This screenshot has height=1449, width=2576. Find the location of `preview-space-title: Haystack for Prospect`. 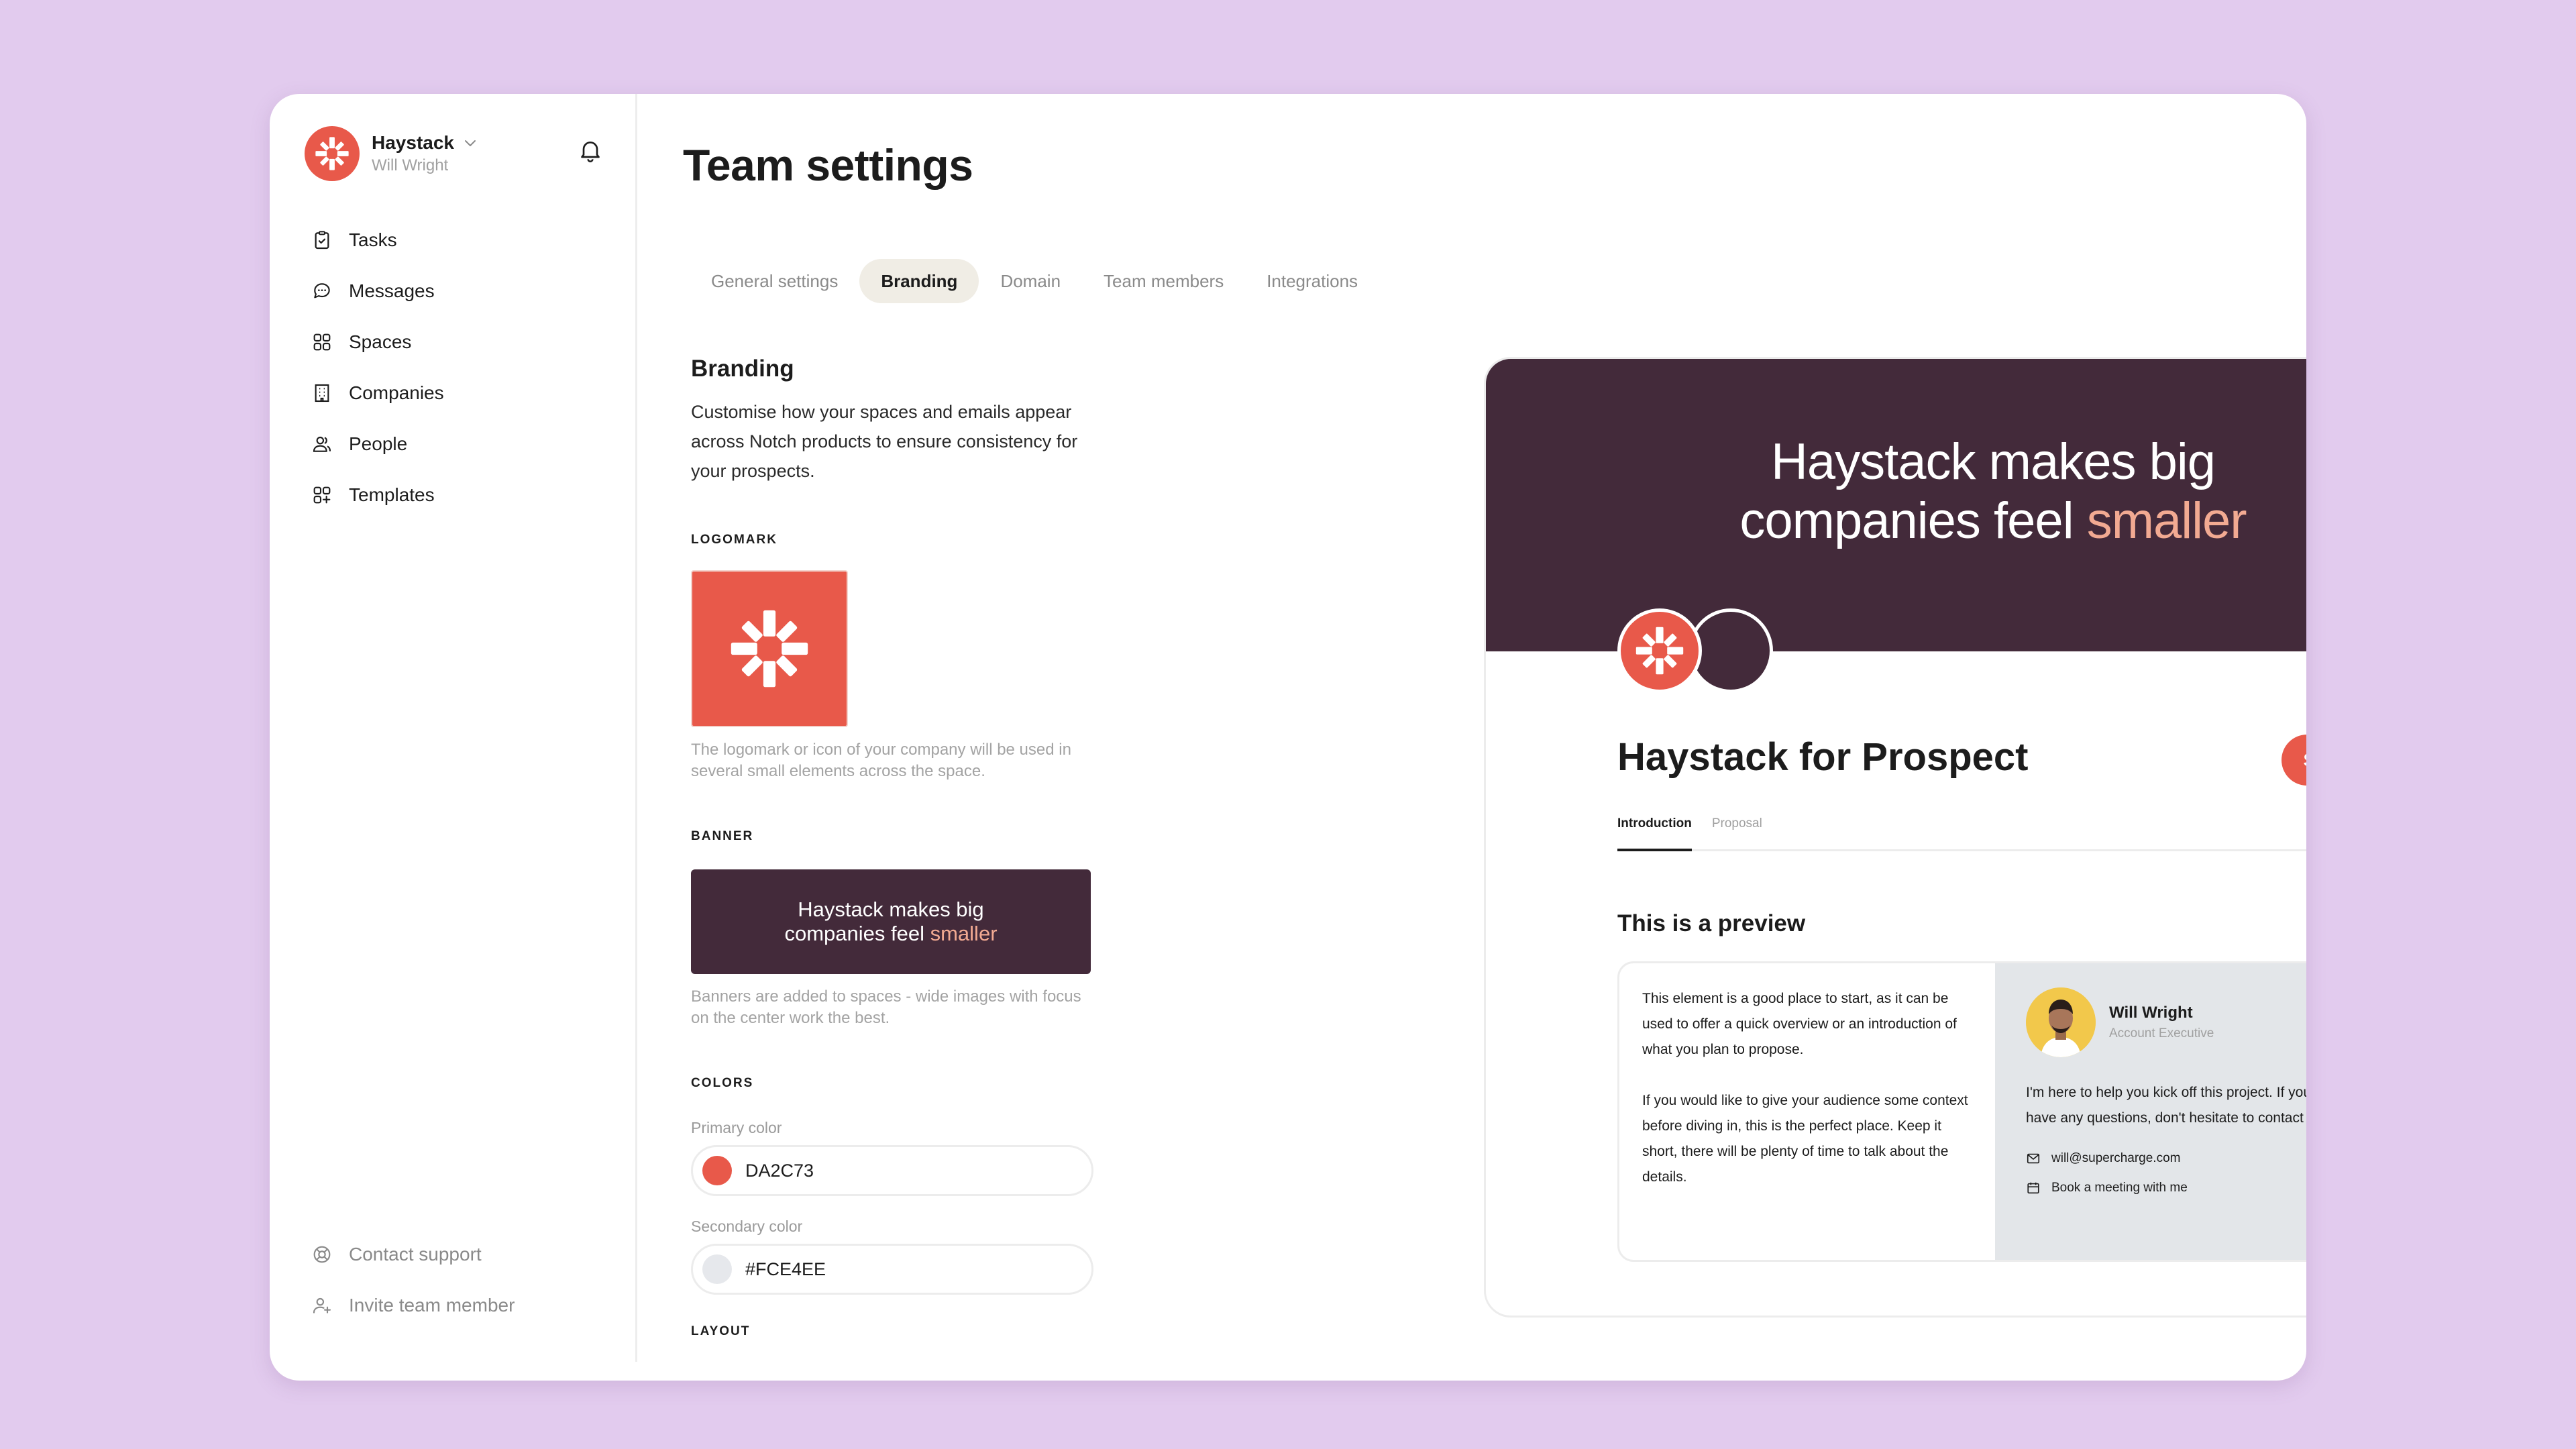

preview-space-title: Haystack for Prospect is located at coordinates (1823, 757).